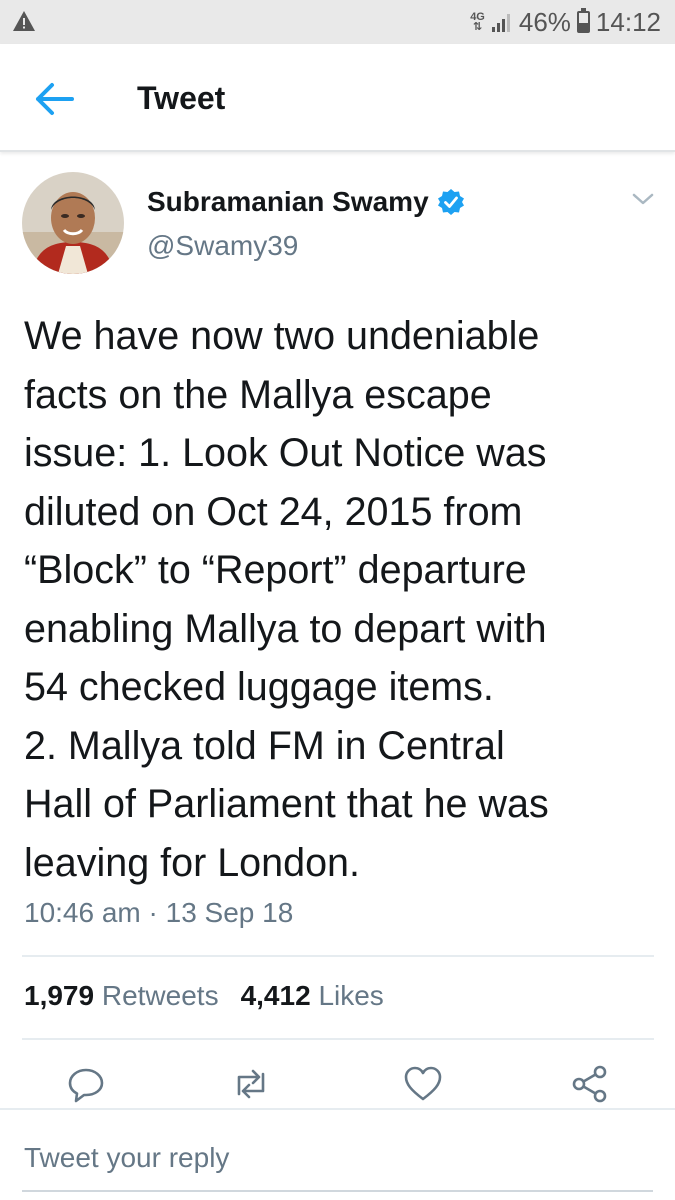 The width and height of the screenshot is (675, 1200). I want to click on share-icon, so click(590, 1084).